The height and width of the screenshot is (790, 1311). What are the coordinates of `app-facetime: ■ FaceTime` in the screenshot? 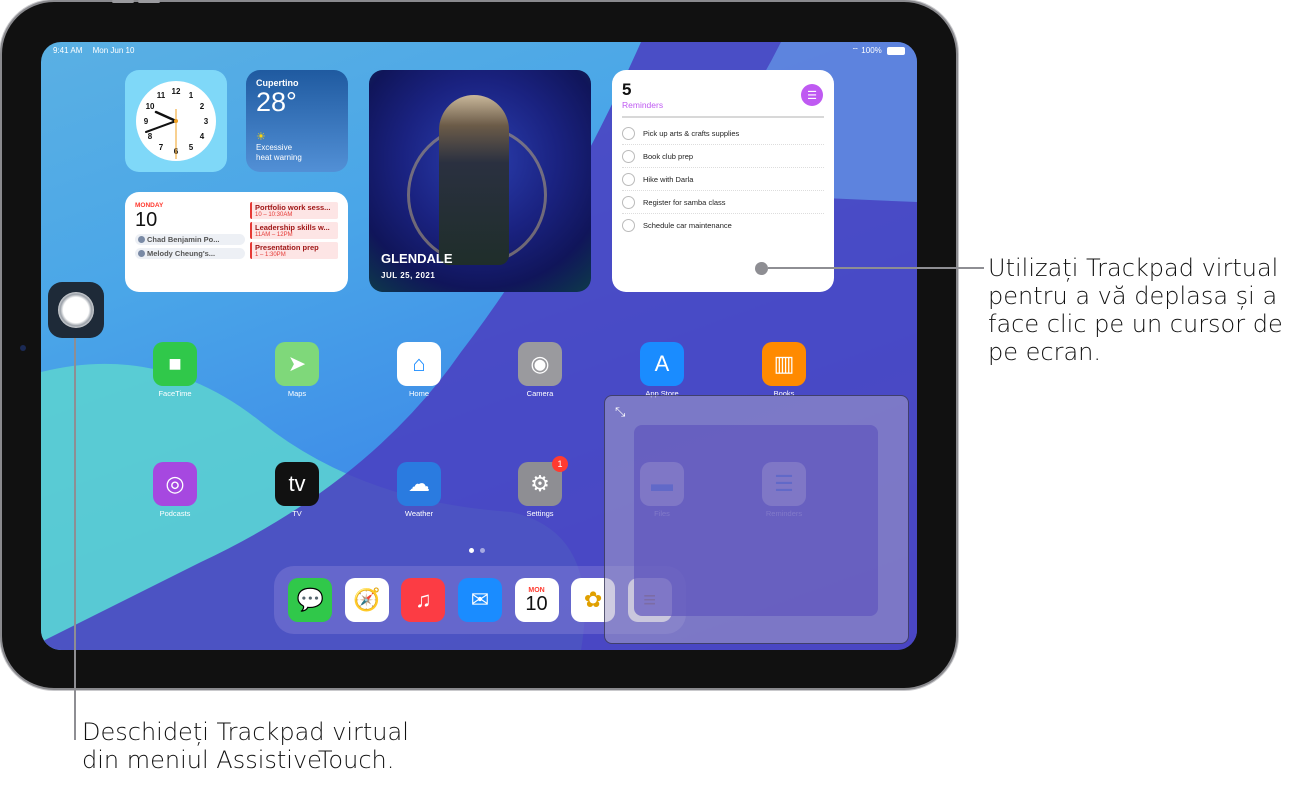 It's located at (175, 370).